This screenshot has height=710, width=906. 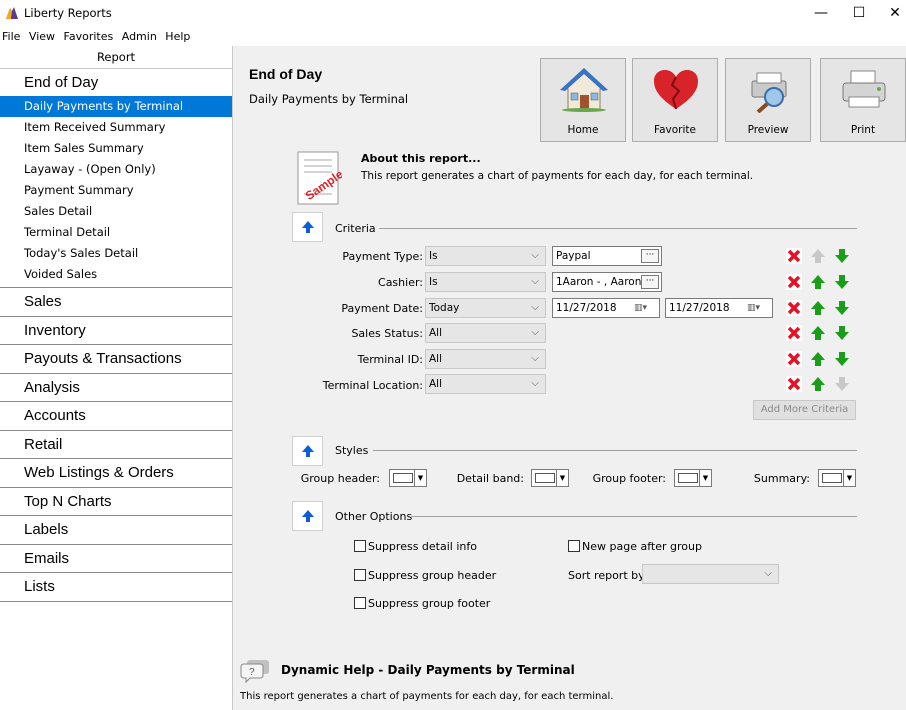 I want to click on category-emails: Emails, so click(x=116, y=559).